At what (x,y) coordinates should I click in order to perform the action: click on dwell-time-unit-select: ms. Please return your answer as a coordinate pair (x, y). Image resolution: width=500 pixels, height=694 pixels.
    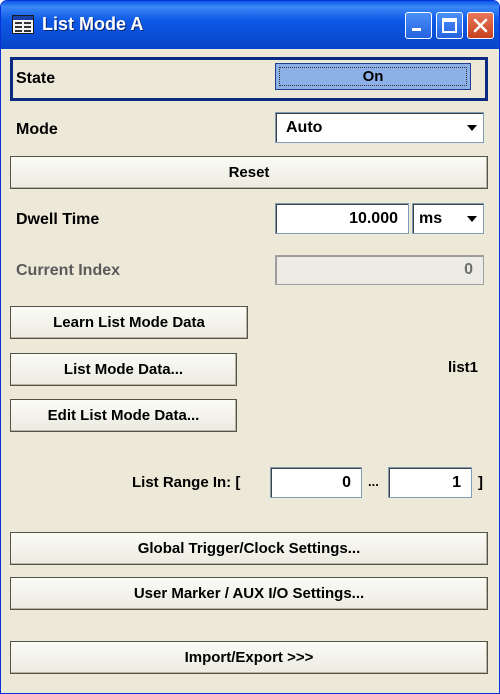
    Looking at the image, I should click on (448, 218).